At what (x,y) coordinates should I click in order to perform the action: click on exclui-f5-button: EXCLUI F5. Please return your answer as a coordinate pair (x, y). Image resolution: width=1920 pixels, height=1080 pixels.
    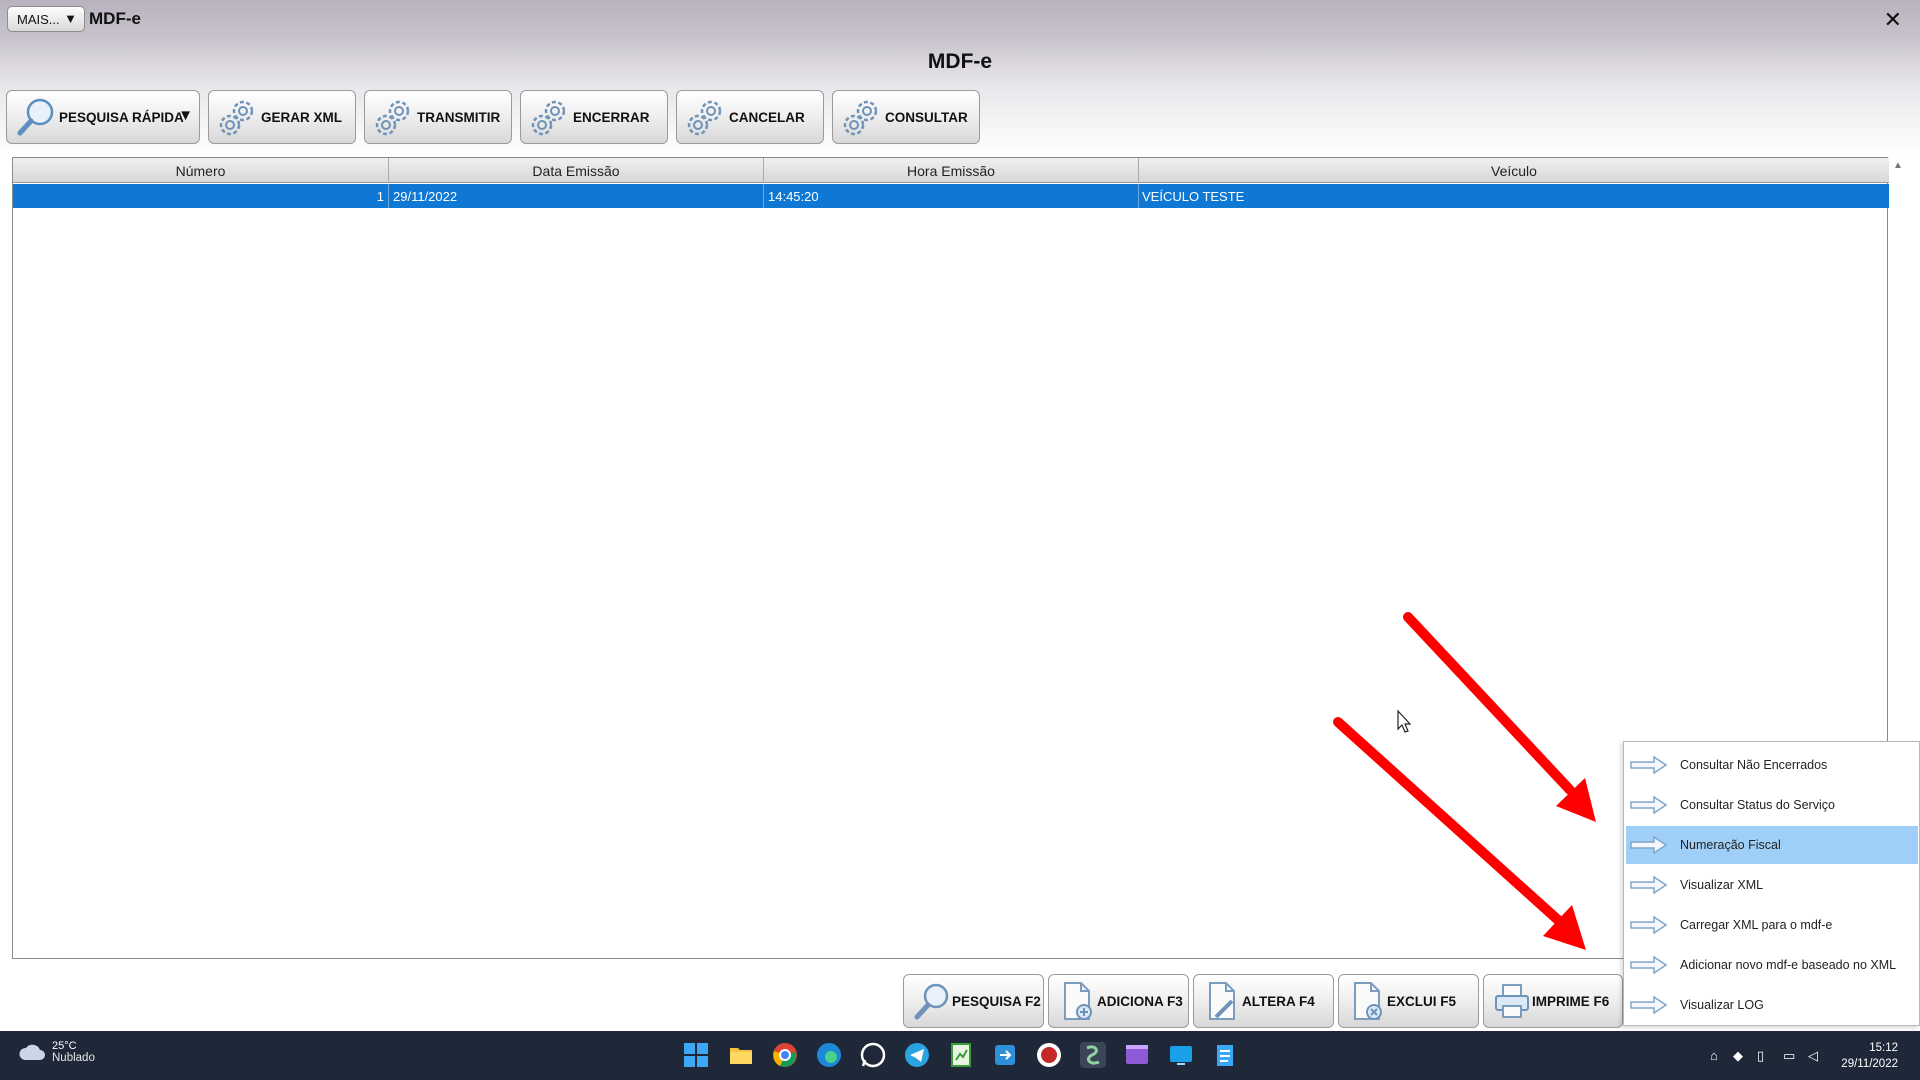
    Looking at the image, I should click on (1408, 1001).